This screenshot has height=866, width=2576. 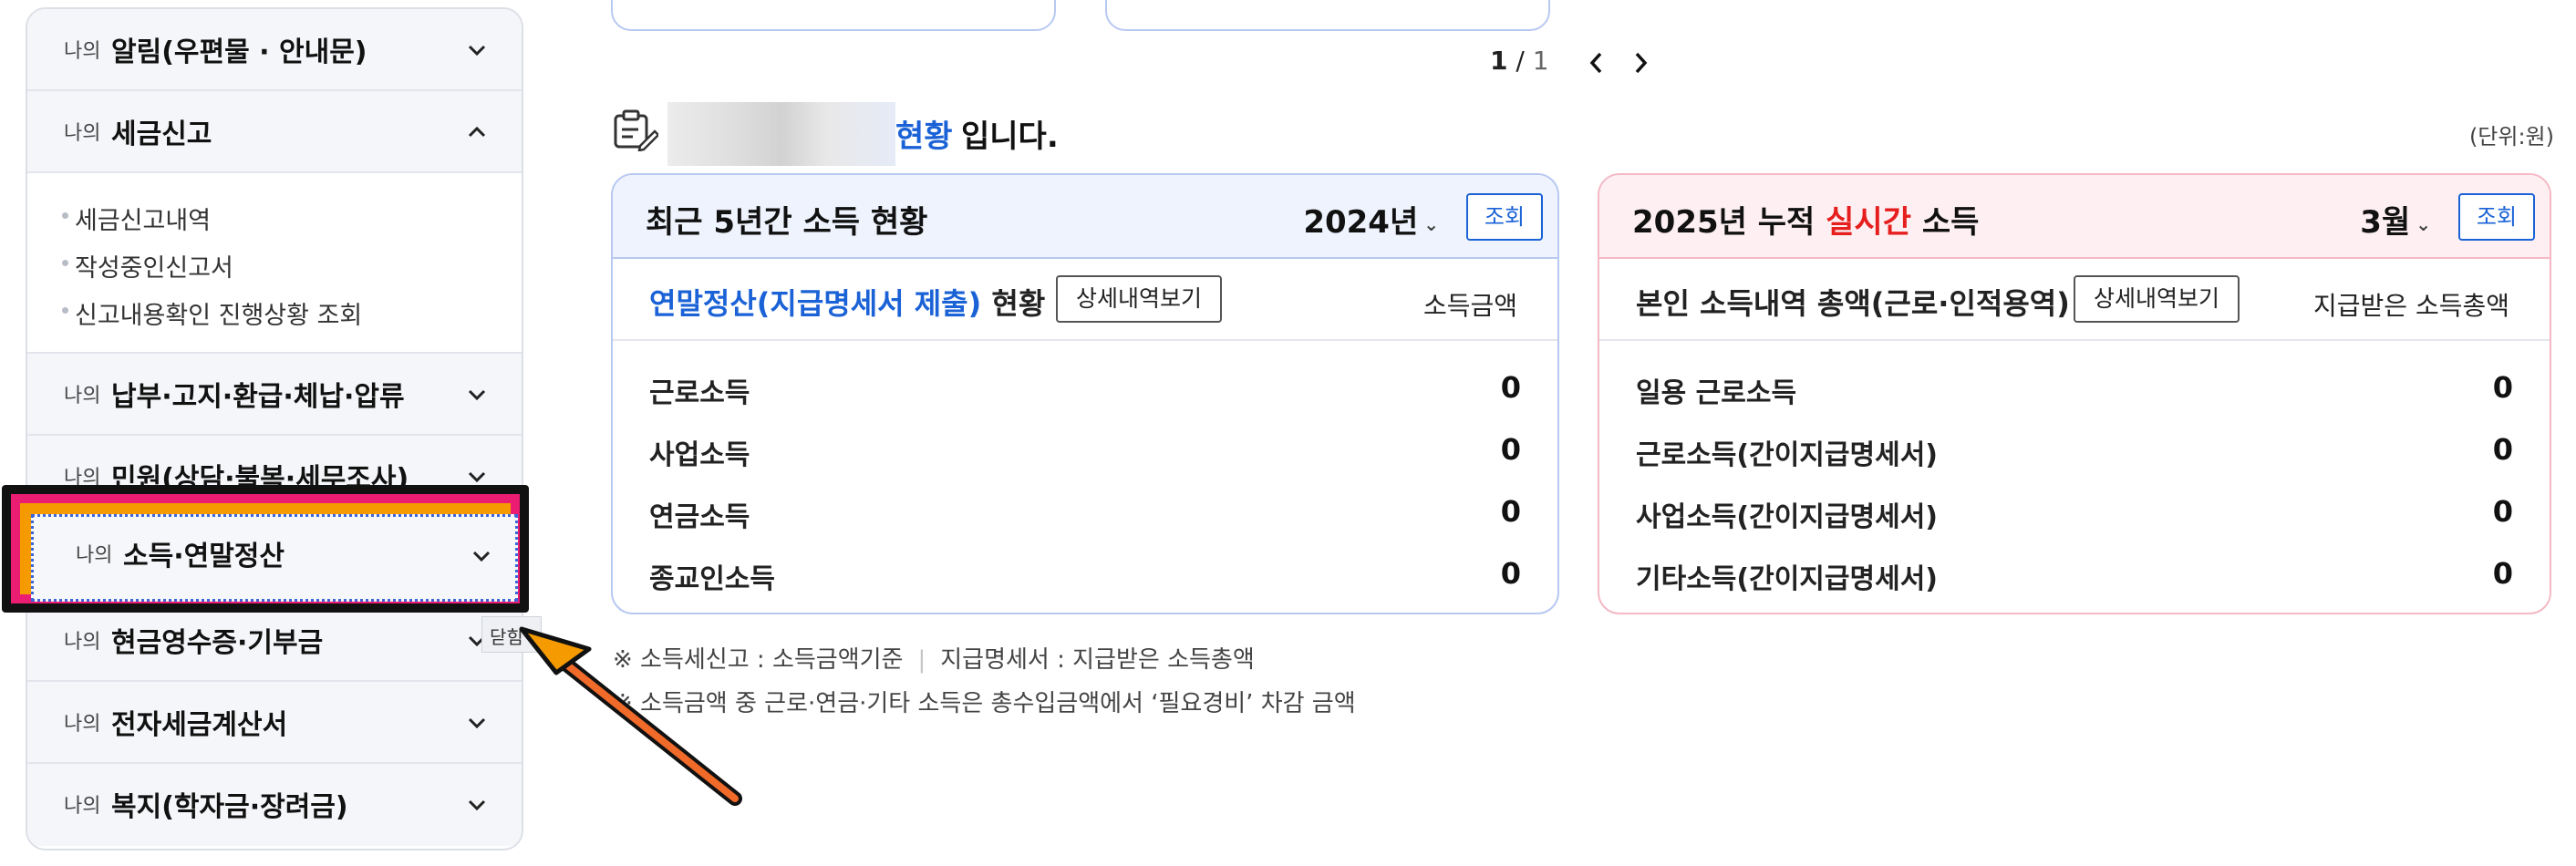 I want to click on table-row: 연금소득 0, so click(x=1085, y=513).